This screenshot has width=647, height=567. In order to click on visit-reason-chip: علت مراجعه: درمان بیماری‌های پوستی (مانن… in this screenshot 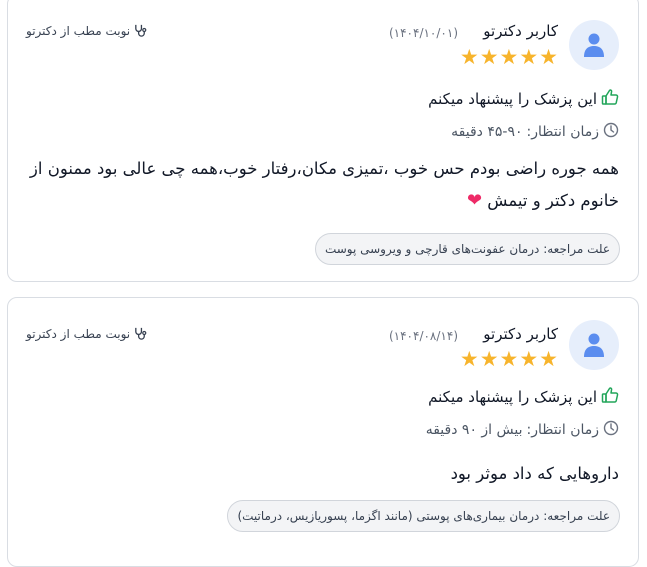, I will do `click(423, 516)`.